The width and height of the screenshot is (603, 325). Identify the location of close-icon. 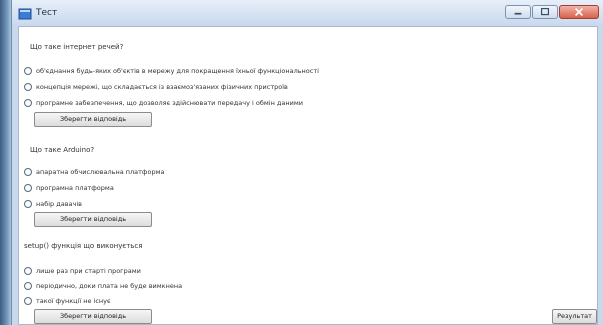
(579, 12).